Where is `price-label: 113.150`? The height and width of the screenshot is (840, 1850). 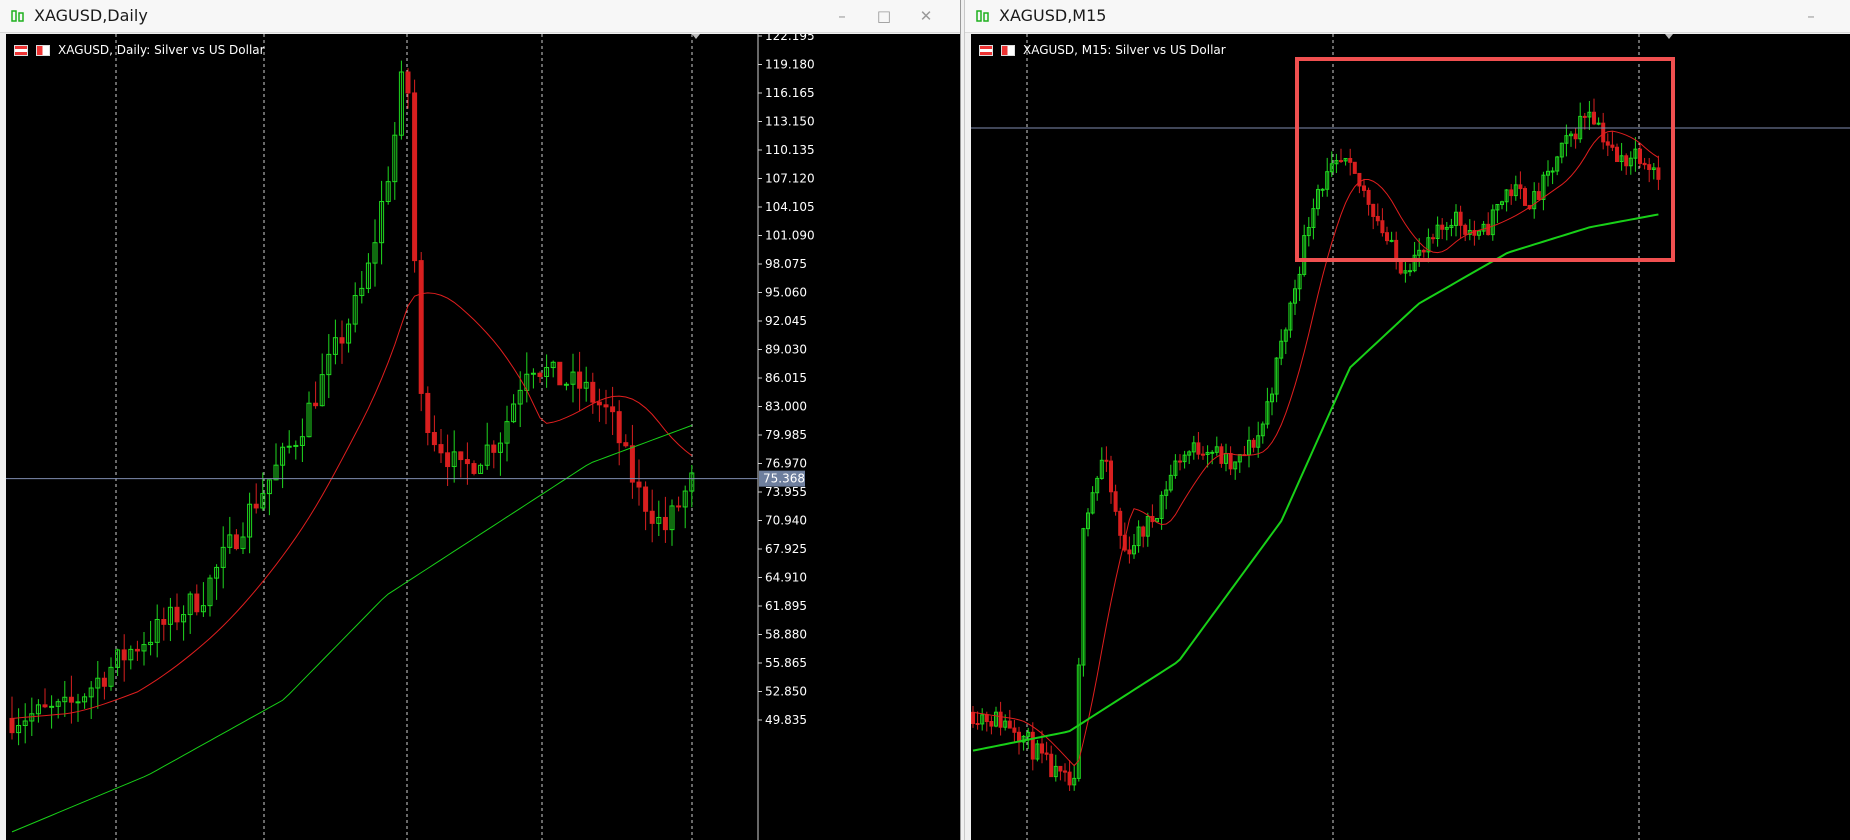
price-label: 113.150 is located at coordinates (790, 122).